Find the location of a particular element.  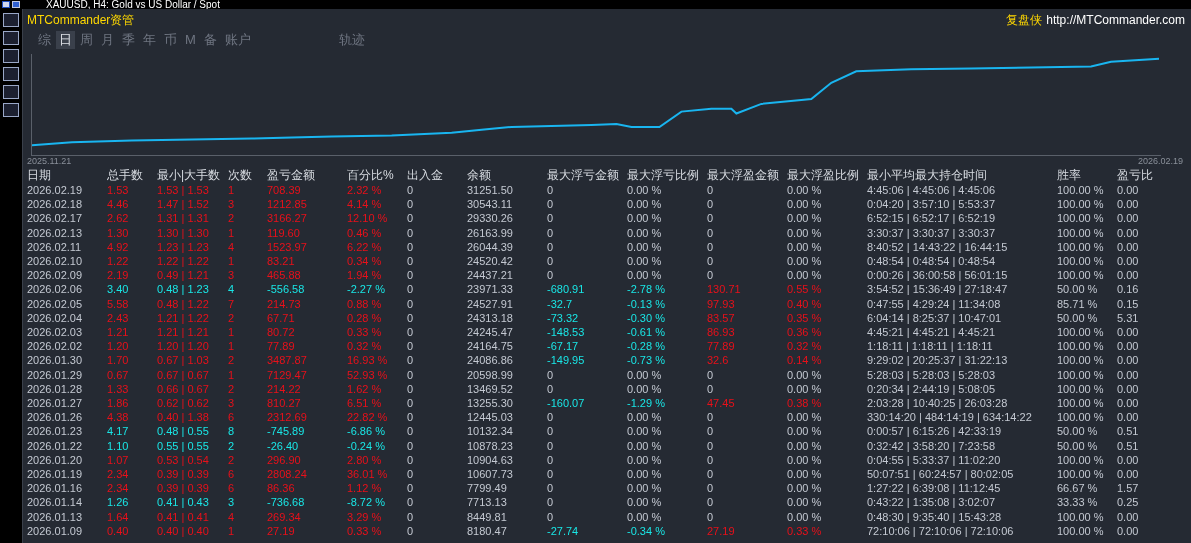

table-cell-text: -2.78 % is located at coordinates (646, 289).